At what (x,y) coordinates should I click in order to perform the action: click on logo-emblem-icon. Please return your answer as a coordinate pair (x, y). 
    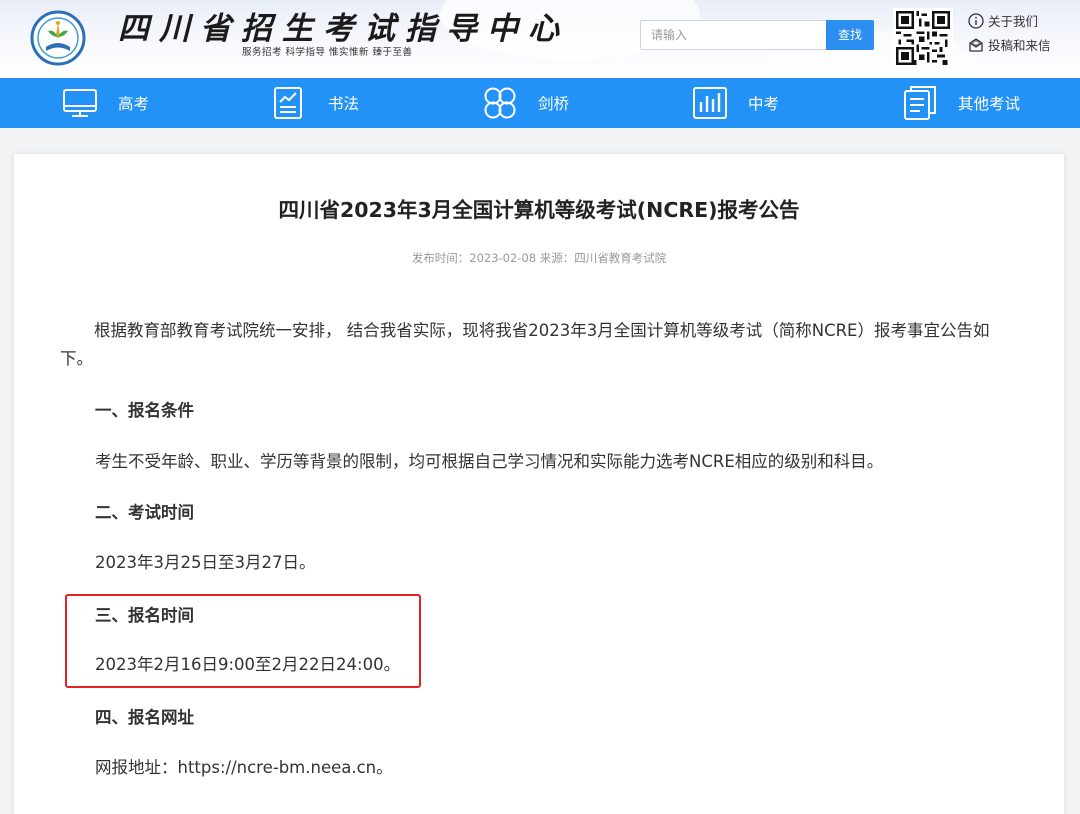
    Looking at the image, I should click on (58, 38).